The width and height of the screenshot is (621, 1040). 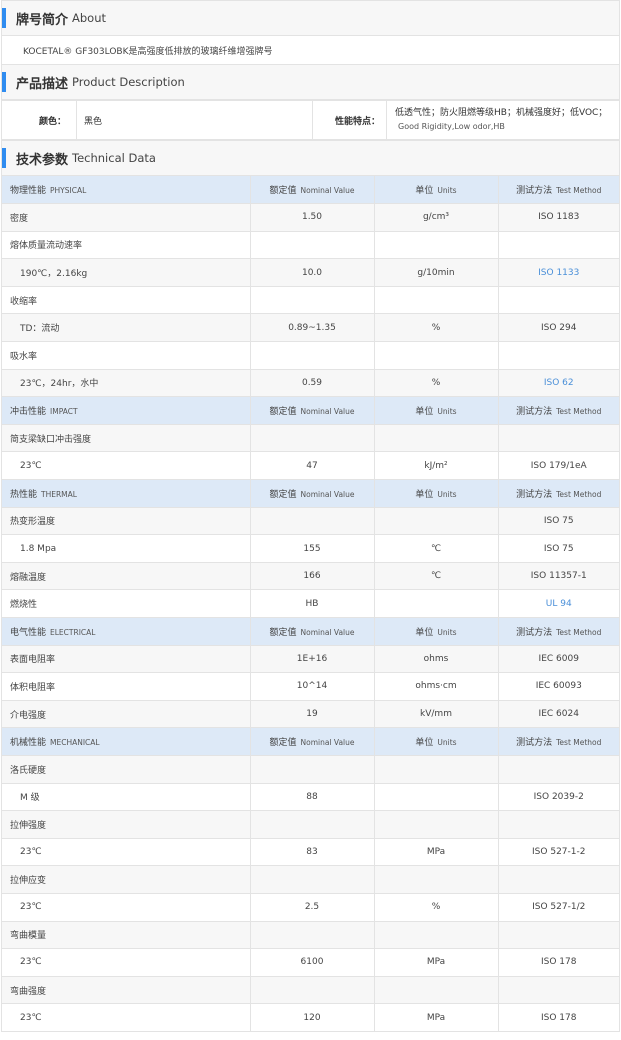 I want to click on property-unit: ohms·cm, so click(x=436, y=686).